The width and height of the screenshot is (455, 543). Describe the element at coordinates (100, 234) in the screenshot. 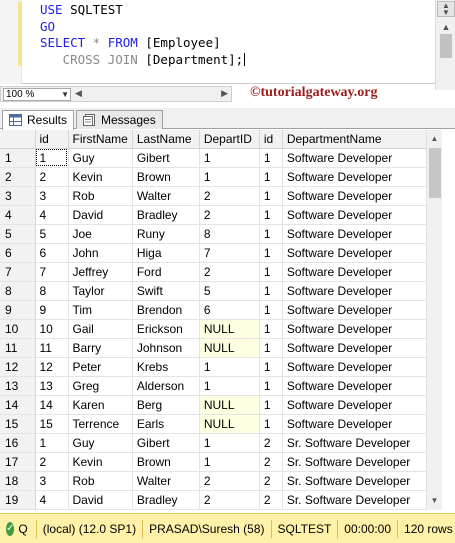

I see `grid-cell: Joe` at that location.